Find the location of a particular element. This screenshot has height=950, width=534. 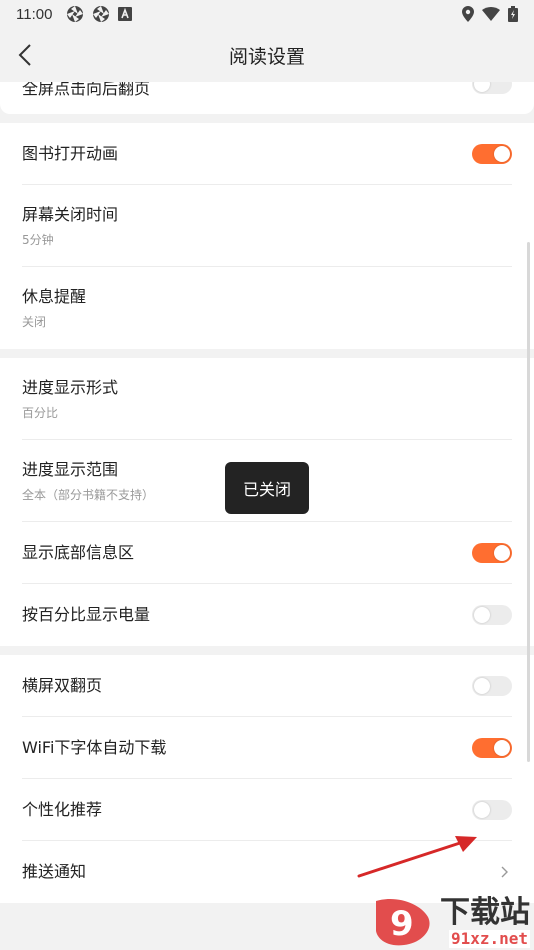

title-bar: 阅读设置 is located at coordinates (267, 55).